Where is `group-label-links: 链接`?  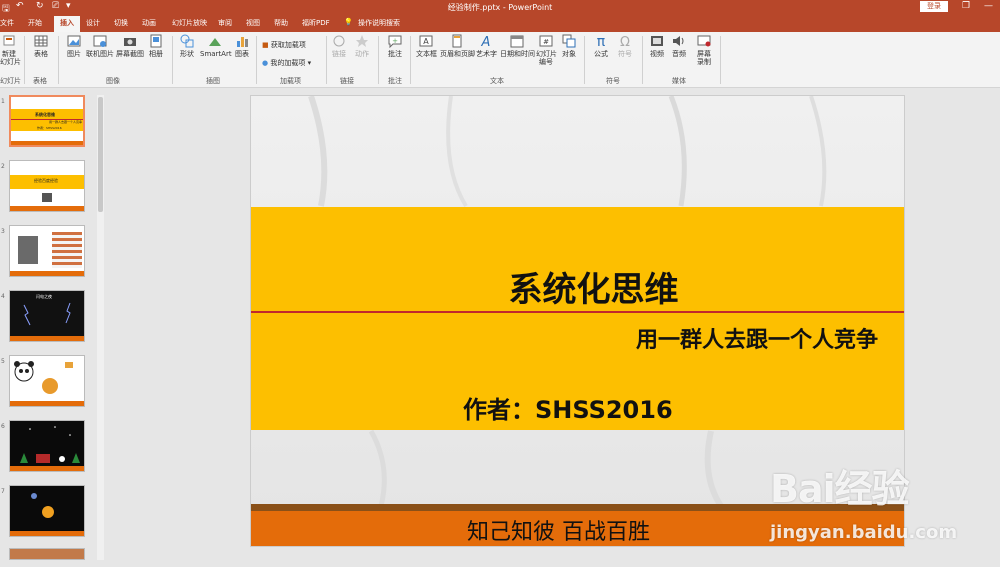
group-label-links: 链接 is located at coordinates (347, 81).